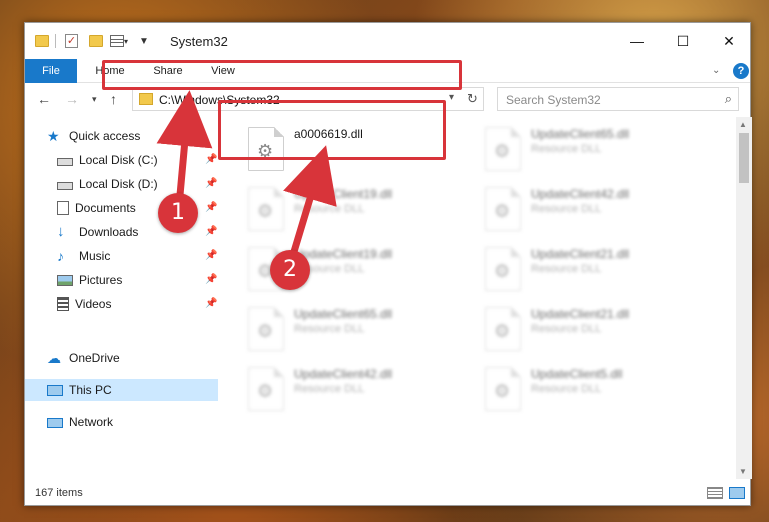 The width and height of the screenshot is (769, 522). What do you see at coordinates (343, 314) in the screenshot?
I see `file-name: UpdateClient65.dll` at bounding box center [343, 314].